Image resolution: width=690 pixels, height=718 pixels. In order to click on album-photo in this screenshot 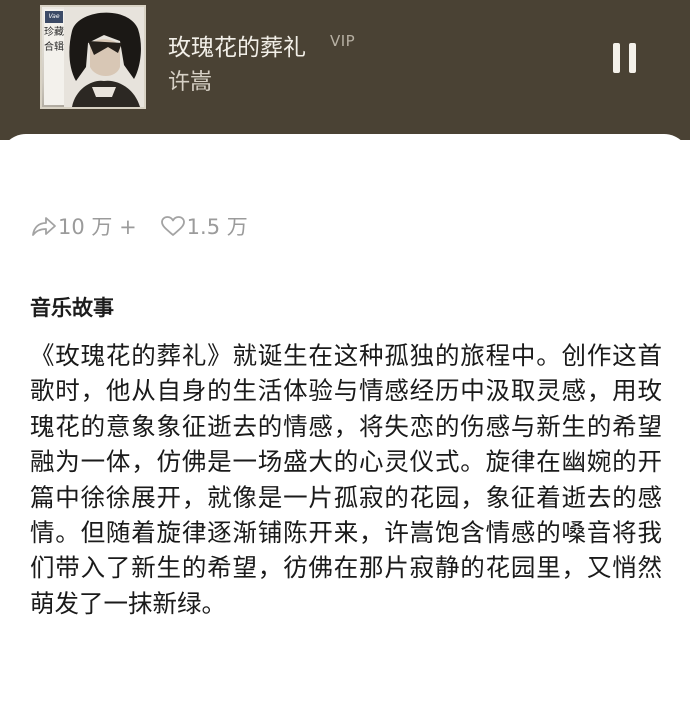, I will do `click(104, 57)`.